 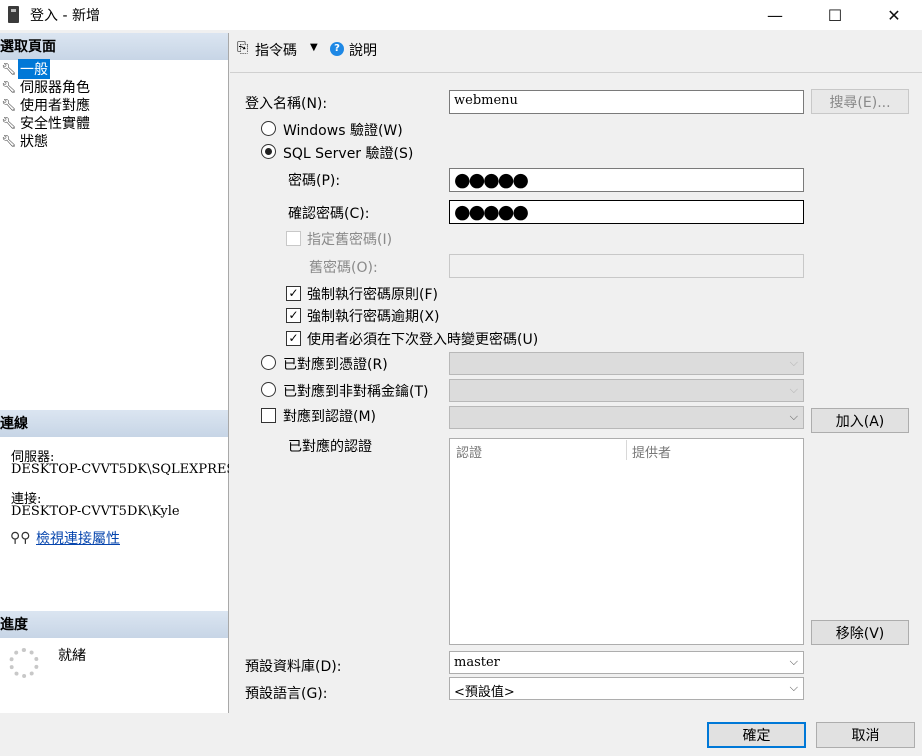 What do you see at coordinates (330, 417) in the screenshot?
I see `map-credential-label: 對應到認證(M)` at bounding box center [330, 417].